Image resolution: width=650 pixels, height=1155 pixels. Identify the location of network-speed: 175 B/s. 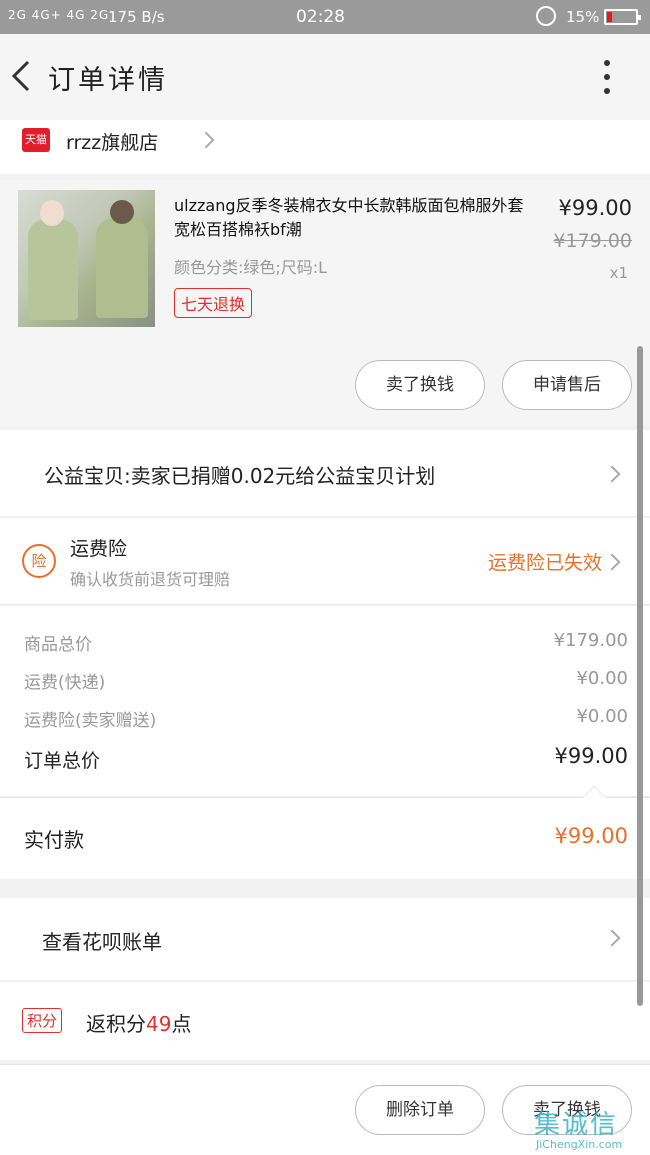
(136, 17).